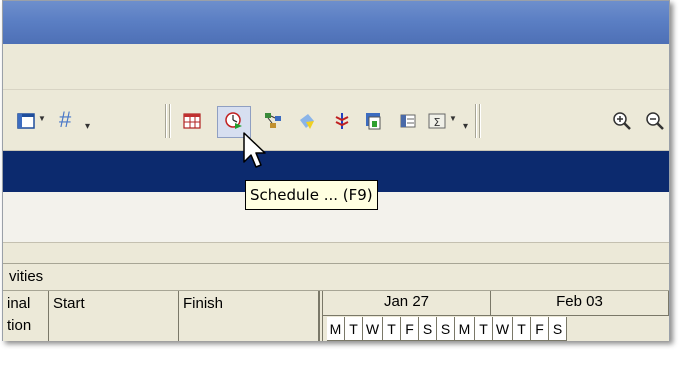 The image size is (679, 366). I want to click on column-header-label: inal, so click(19, 303).